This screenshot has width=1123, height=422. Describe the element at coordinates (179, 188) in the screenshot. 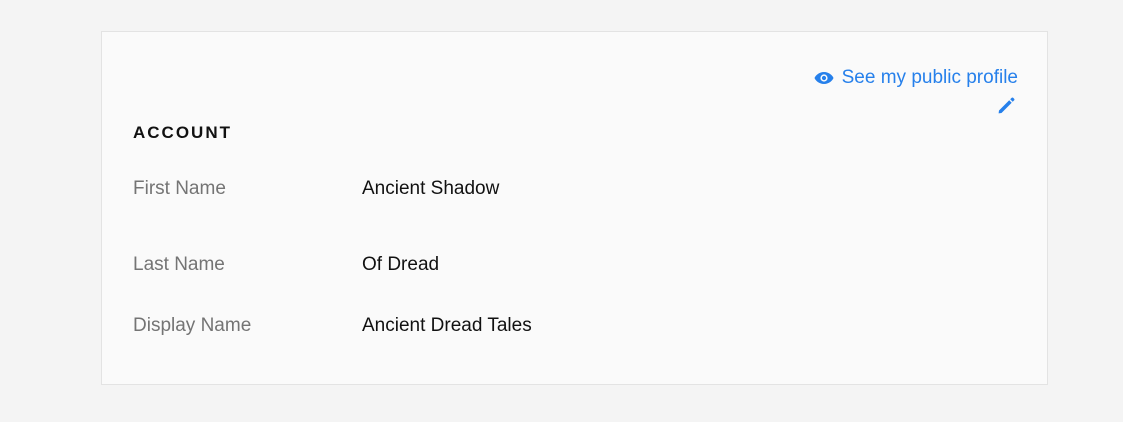

I see `field-label: First Name` at that location.